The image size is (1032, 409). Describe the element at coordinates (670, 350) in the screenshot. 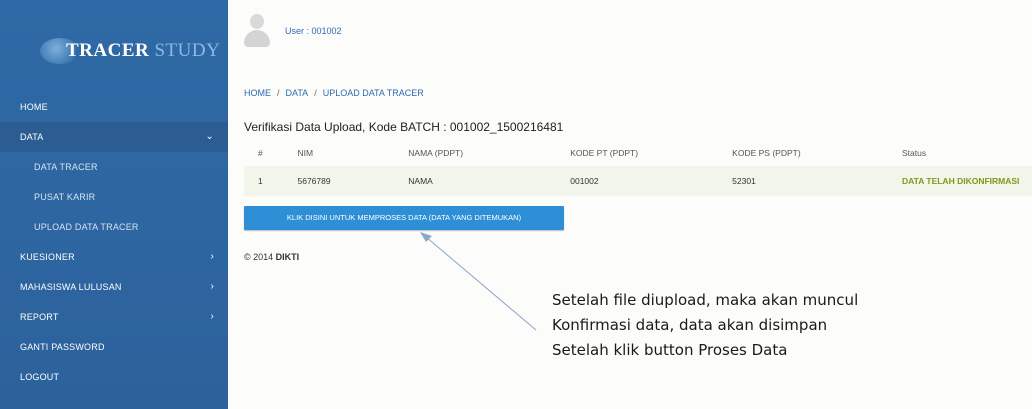

I see `annotation-line: Setelah klik button Proses Data` at that location.